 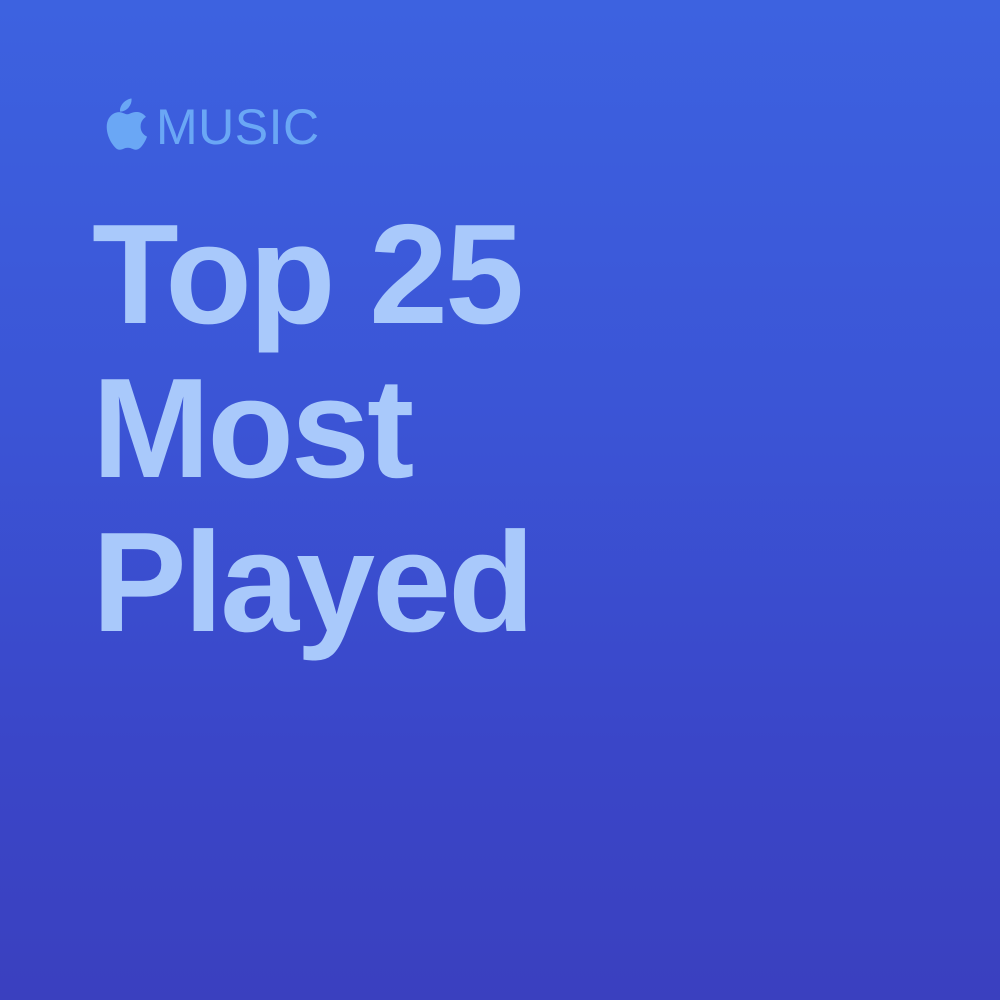 I want to click on title-line-1: Top 25, so click(x=308, y=274).